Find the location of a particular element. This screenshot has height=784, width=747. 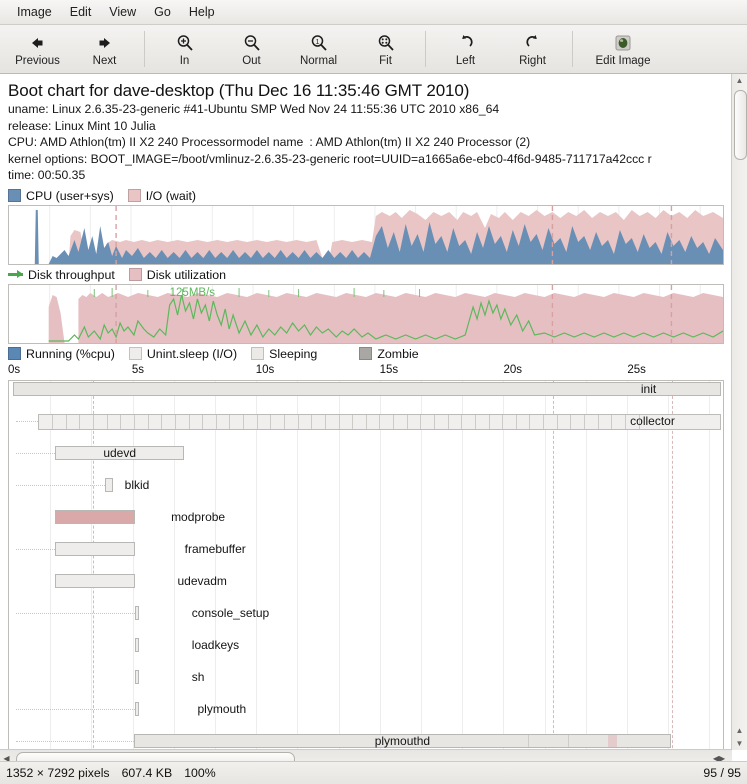

process-label: sh is located at coordinates (198, 676).